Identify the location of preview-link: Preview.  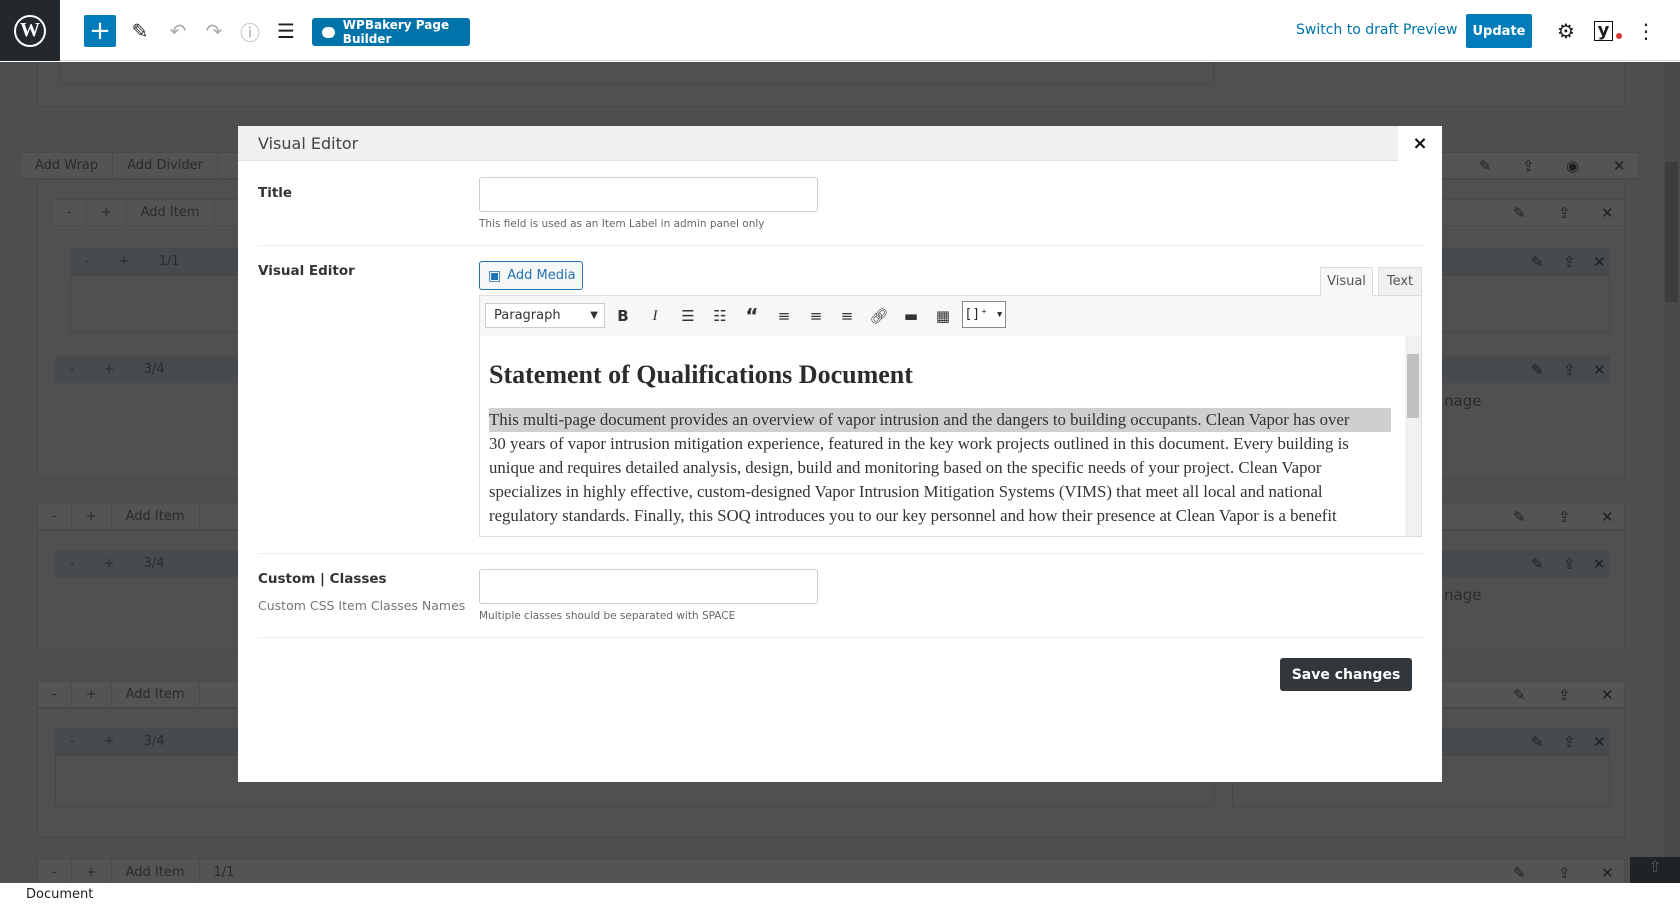
(1430, 30).